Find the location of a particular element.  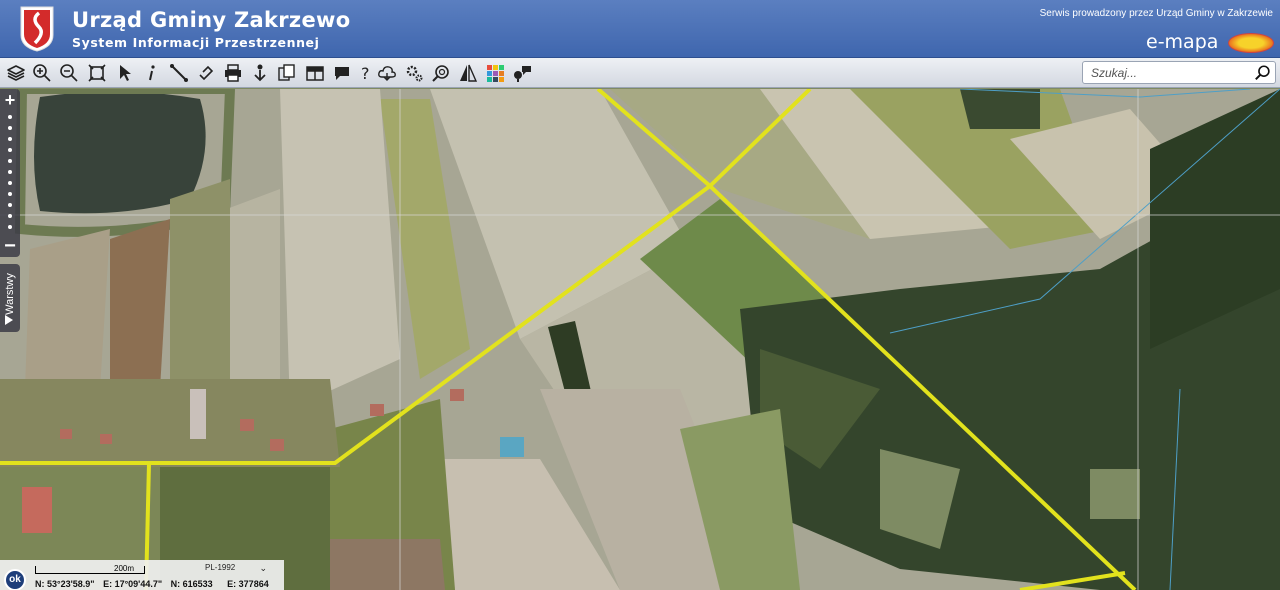

zoom-out-button: − is located at coordinates (10, 246).